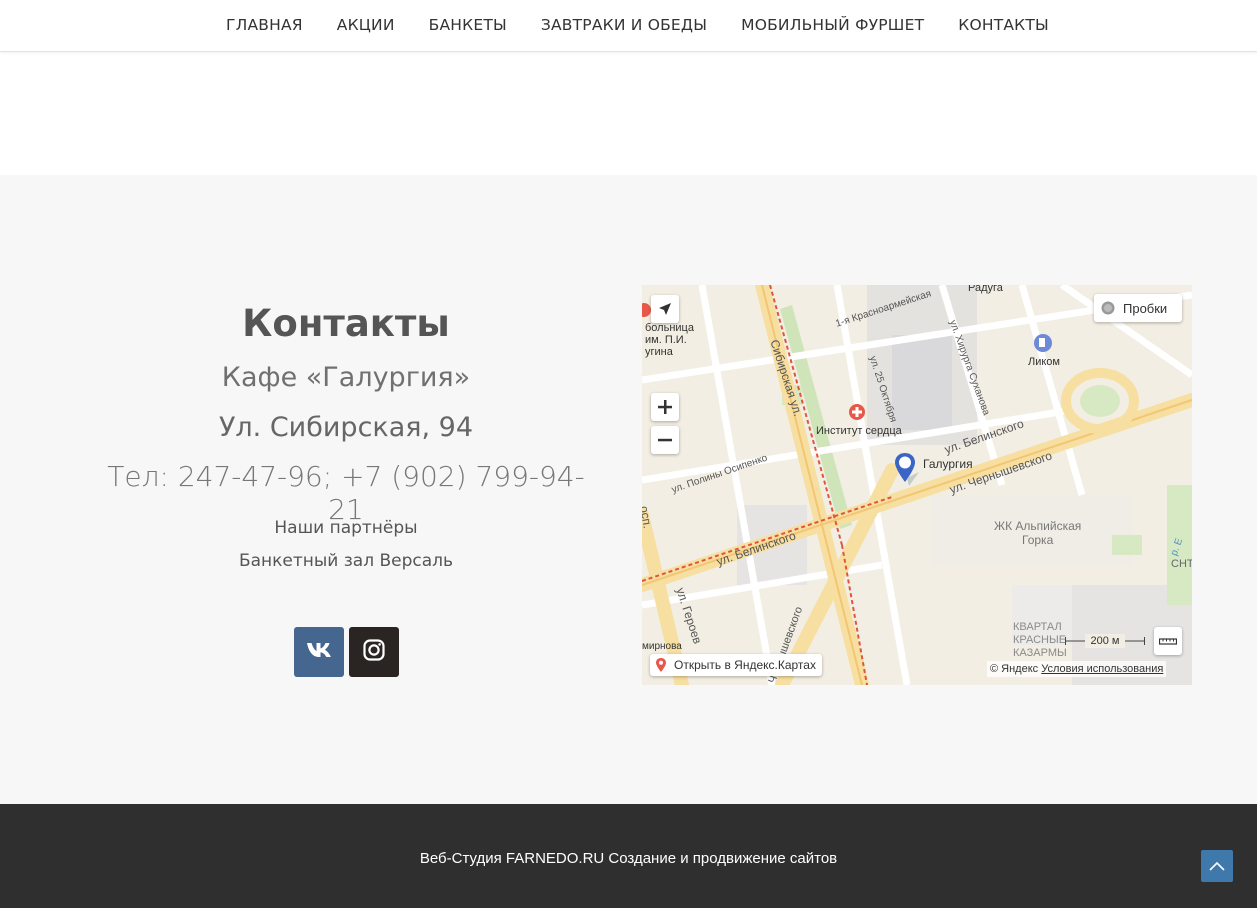 This screenshot has height=908, width=1257. Describe the element at coordinates (1040, 640) in the screenshot. I see `map-label-red-barracks: КВАРТАЛ КРАСНЫЕ КАЗАРМЫ` at that location.